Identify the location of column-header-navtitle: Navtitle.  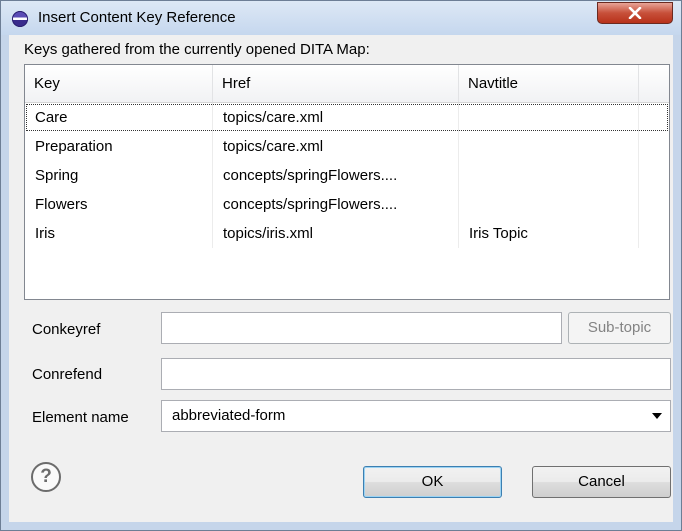
(549, 83).